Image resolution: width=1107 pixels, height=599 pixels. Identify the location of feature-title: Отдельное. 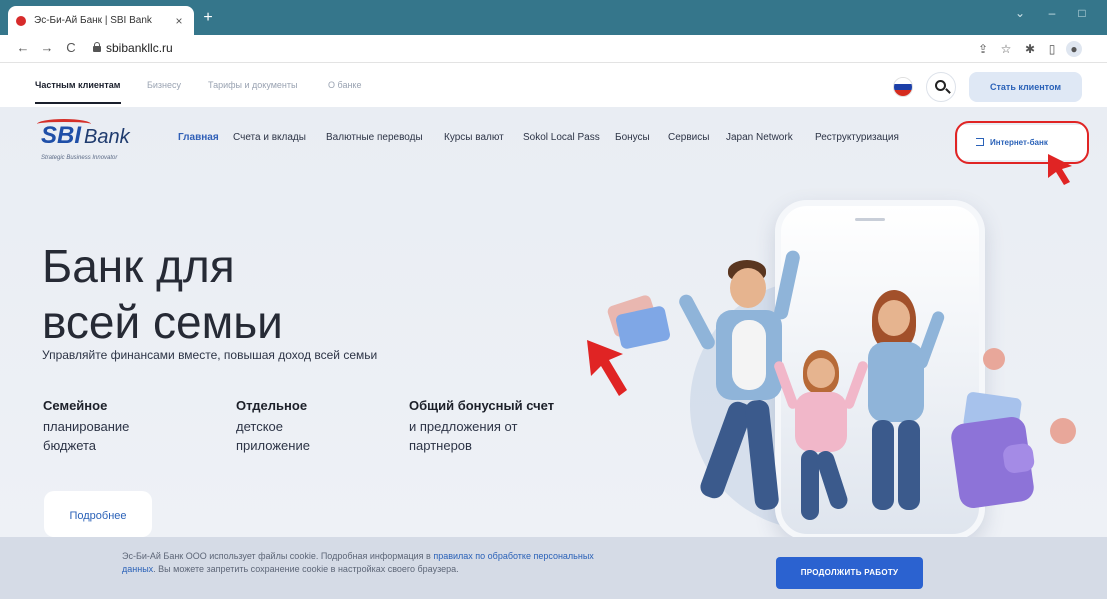
(272, 405).